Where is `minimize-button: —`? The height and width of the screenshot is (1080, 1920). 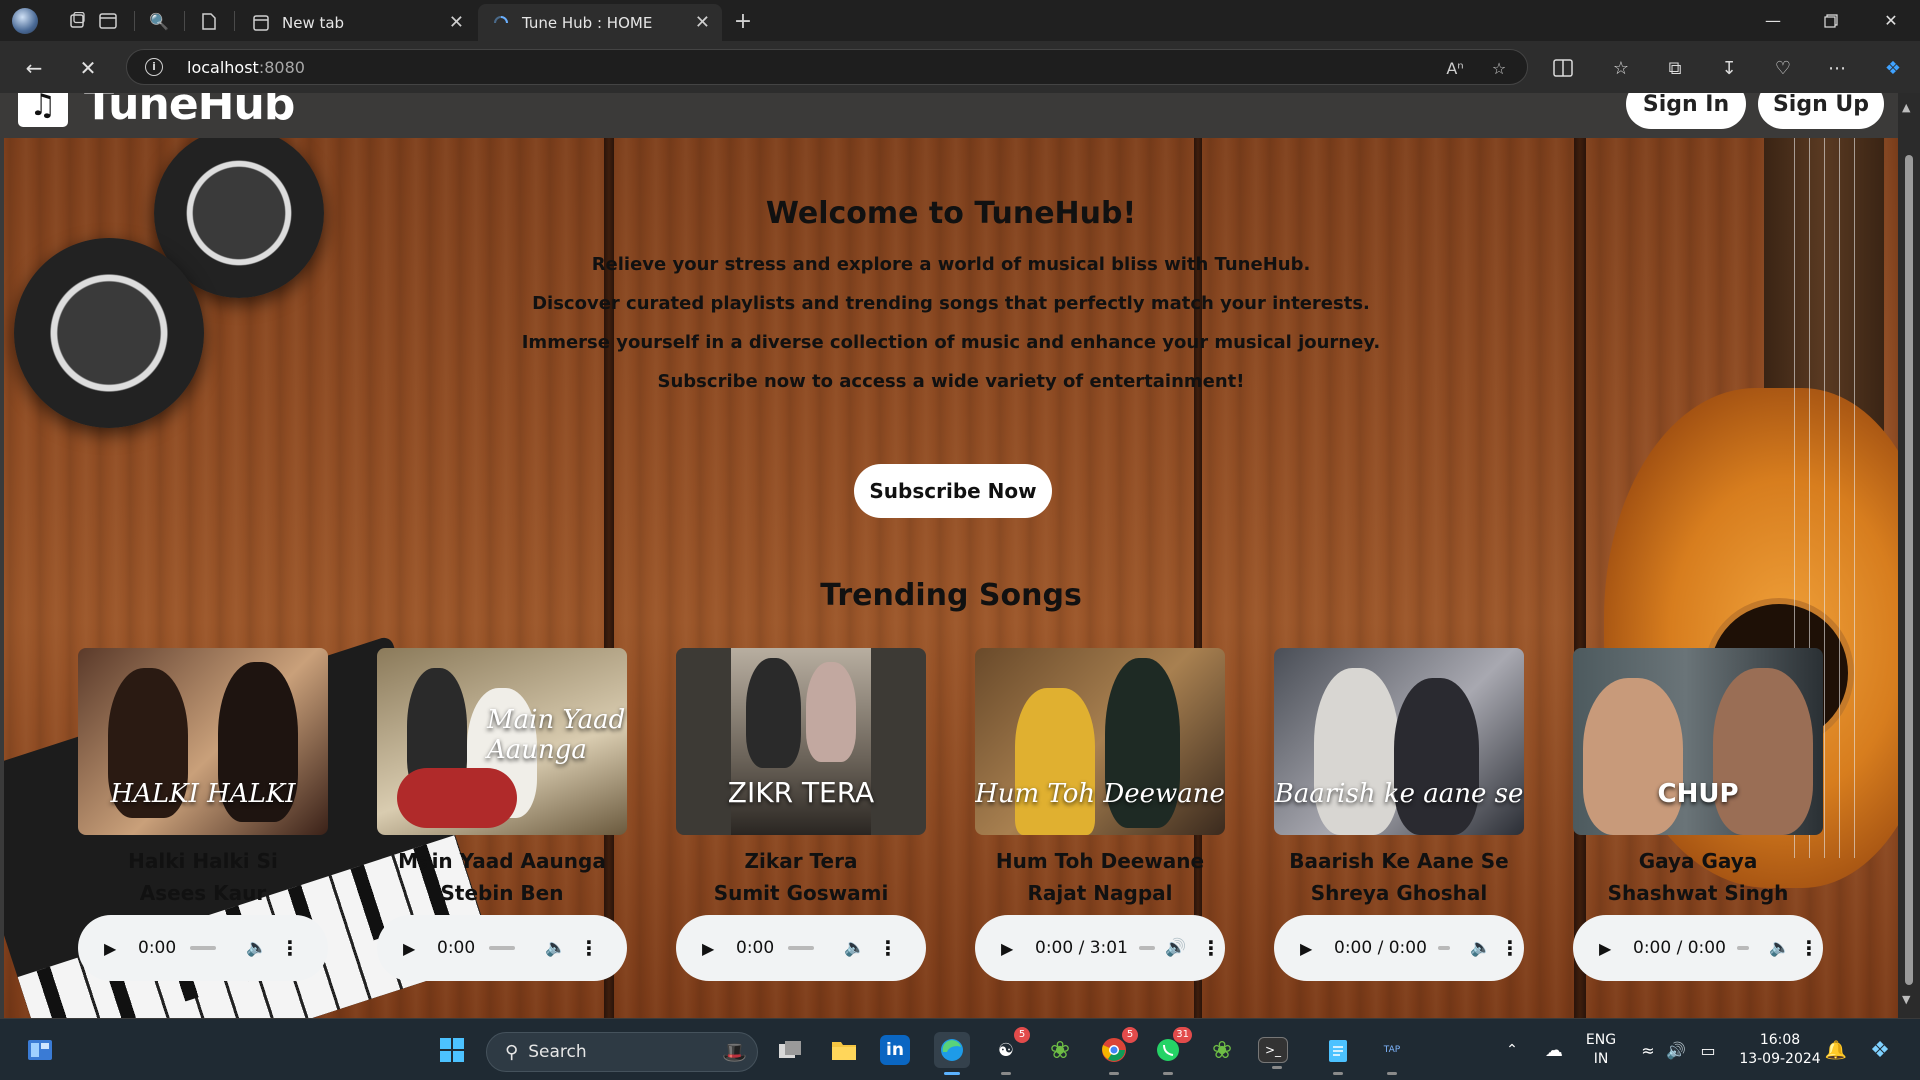
minimize-button: — is located at coordinates (1773, 20).